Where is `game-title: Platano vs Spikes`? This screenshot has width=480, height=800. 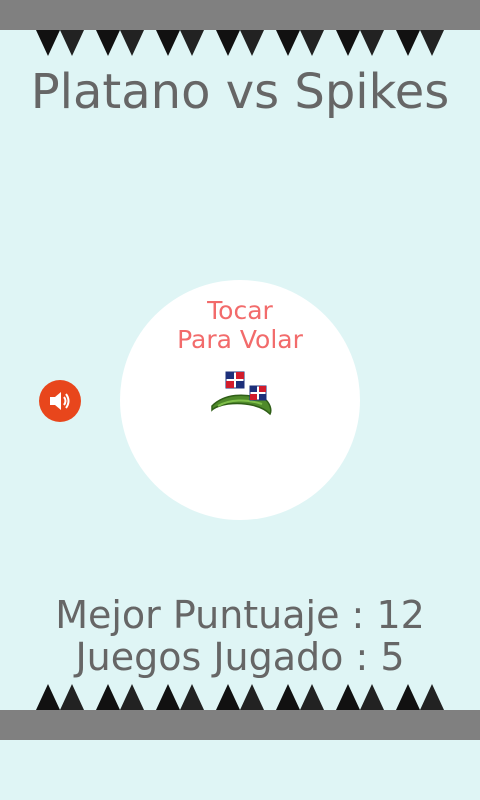
game-title: Platano vs Spikes is located at coordinates (240, 92).